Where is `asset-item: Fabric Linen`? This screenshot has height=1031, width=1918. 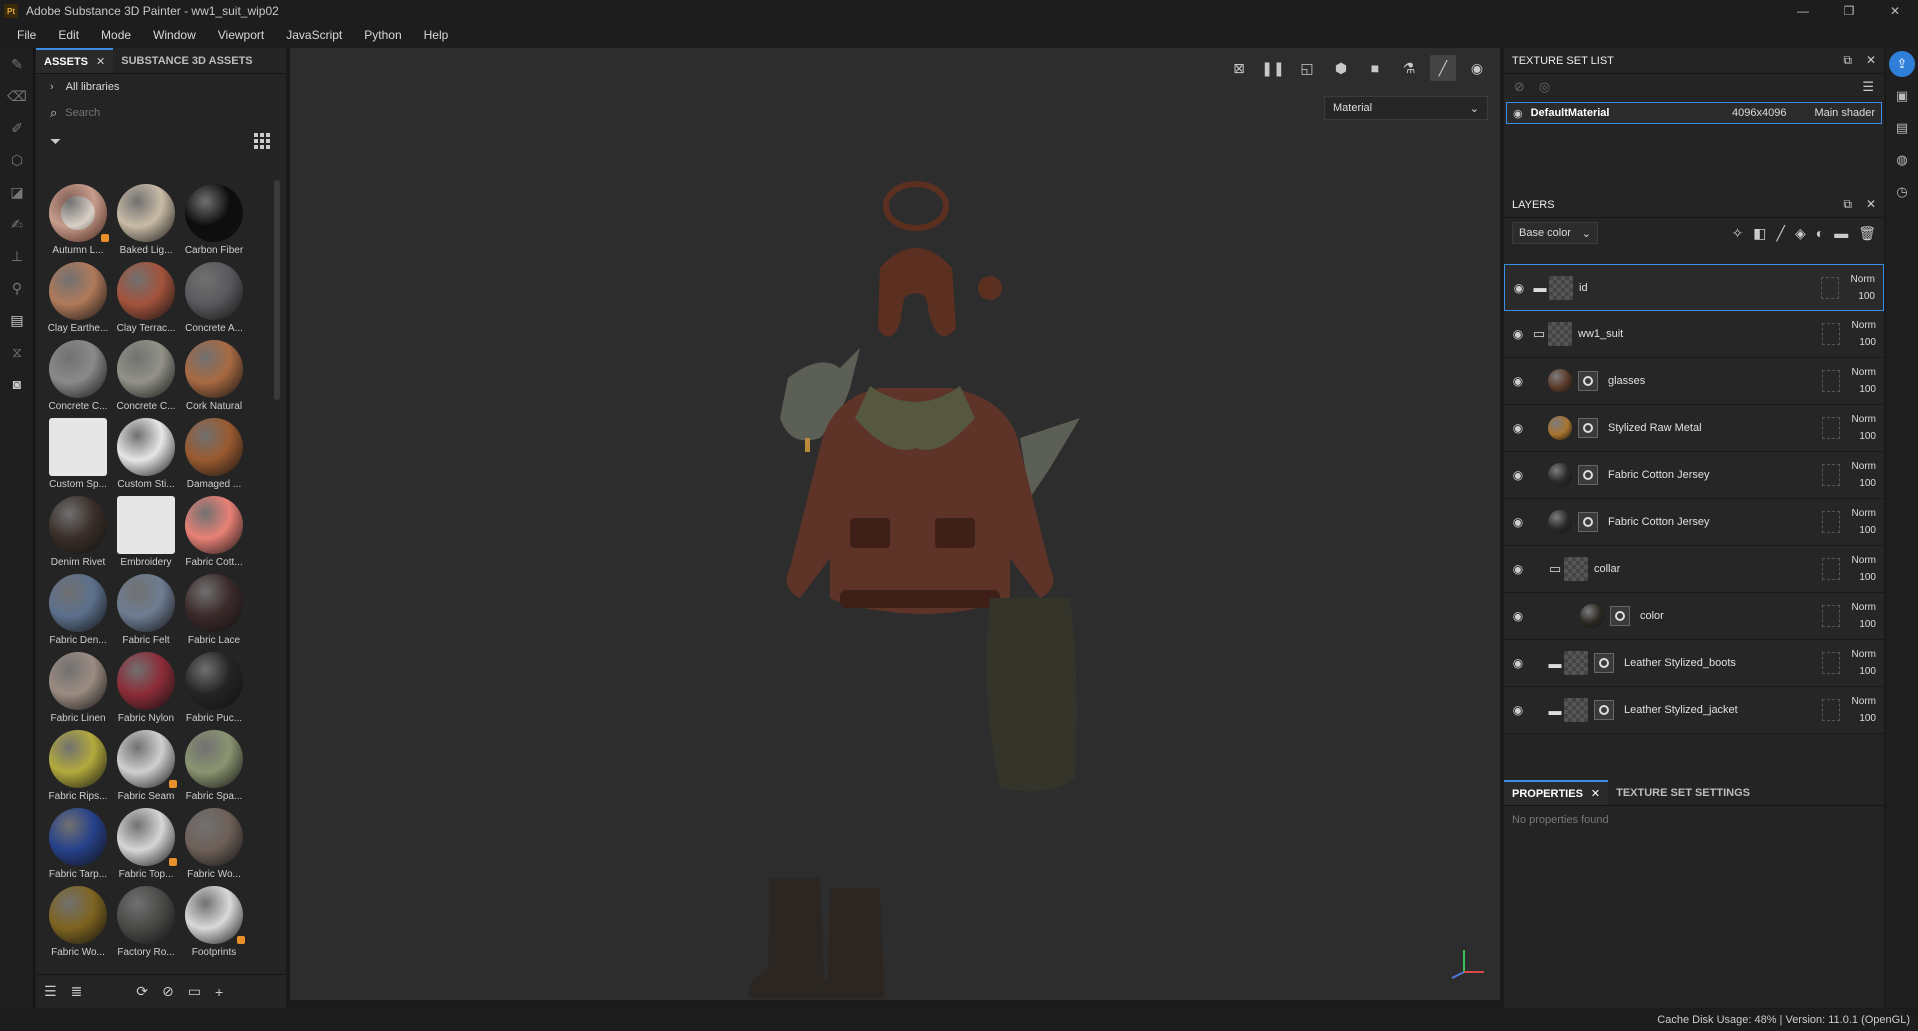
asset-item: Fabric Linen is located at coordinates (78, 687).